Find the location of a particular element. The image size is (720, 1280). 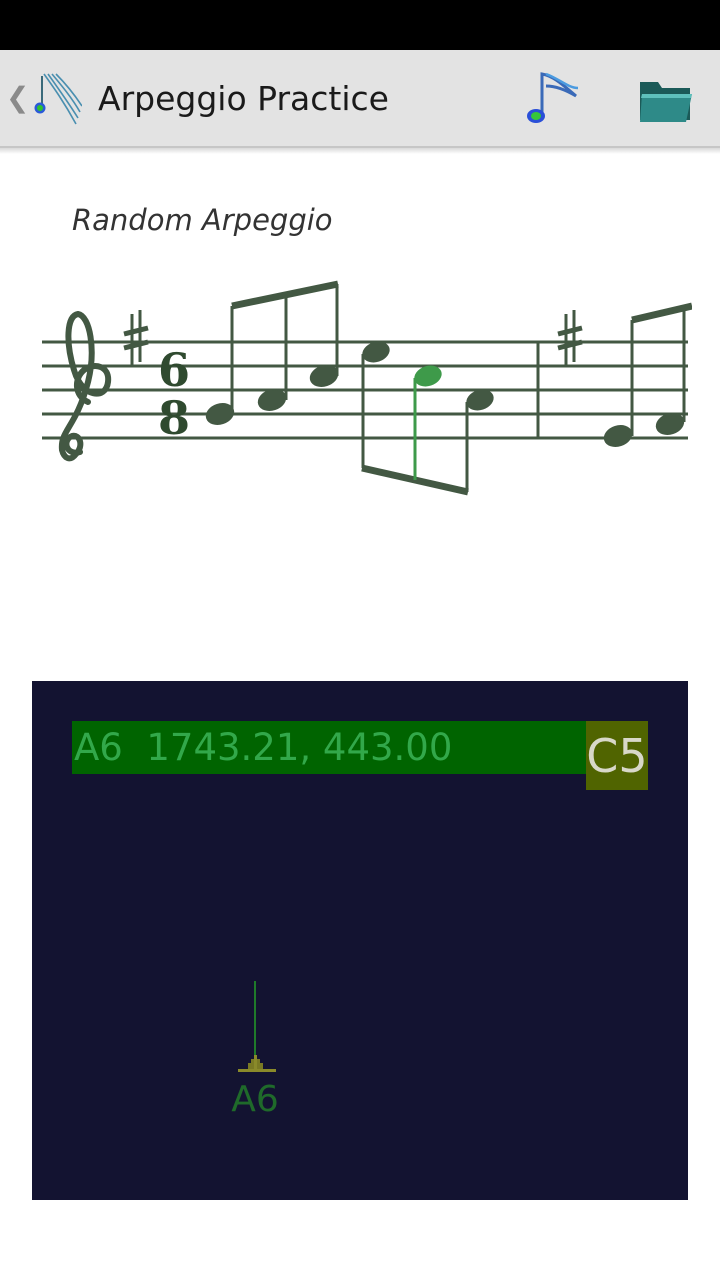

music-note-icon is located at coordinates (552, 98).